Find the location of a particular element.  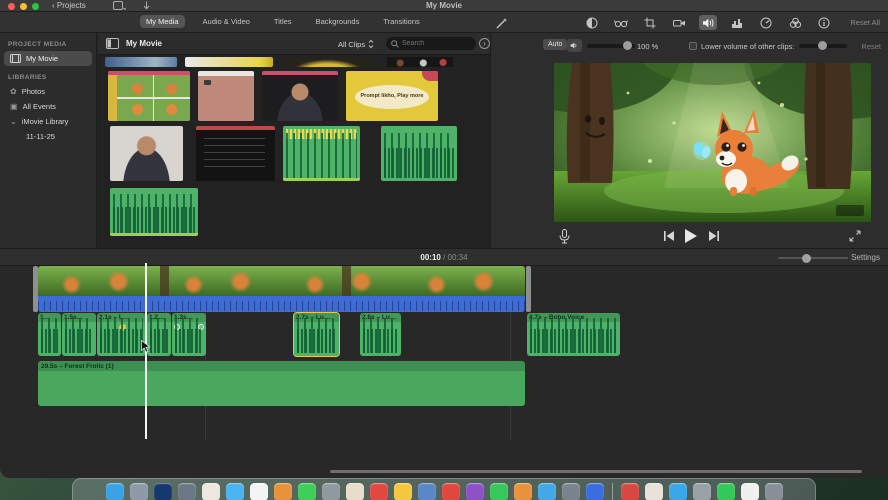

disclosure-chevron-icon: ⌄ is located at coordinates (13, 121).